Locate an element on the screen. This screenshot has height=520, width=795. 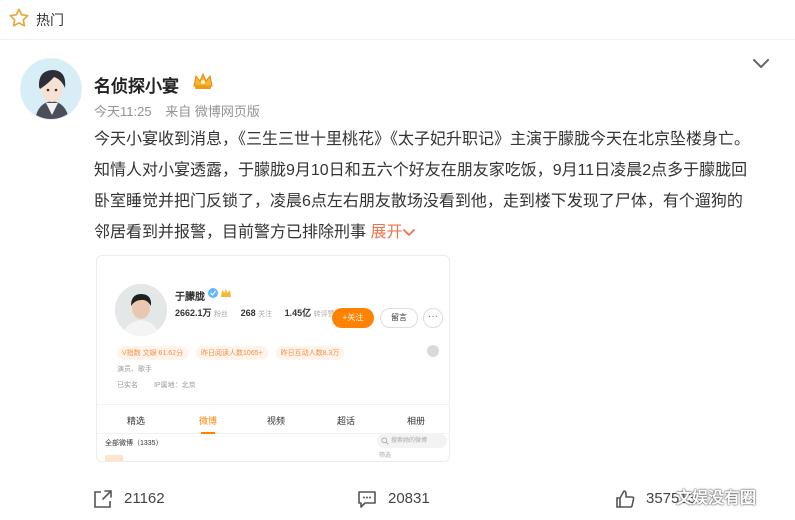
followers-label: 粉丝 is located at coordinates (221, 314).